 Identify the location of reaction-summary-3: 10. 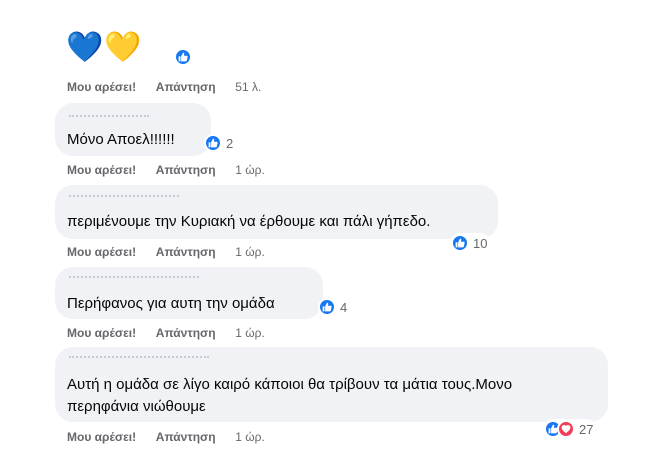
(470, 243).